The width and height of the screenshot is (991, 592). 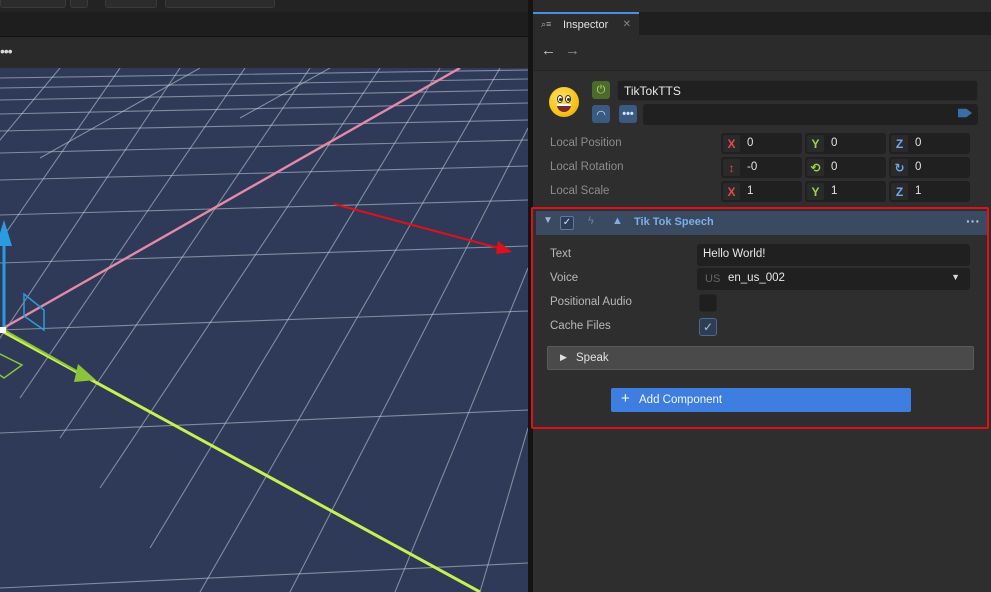 What do you see at coordinates (420, 227) in the screenshot?
I see `annotation-arrow` at bounding box center [420, 227].